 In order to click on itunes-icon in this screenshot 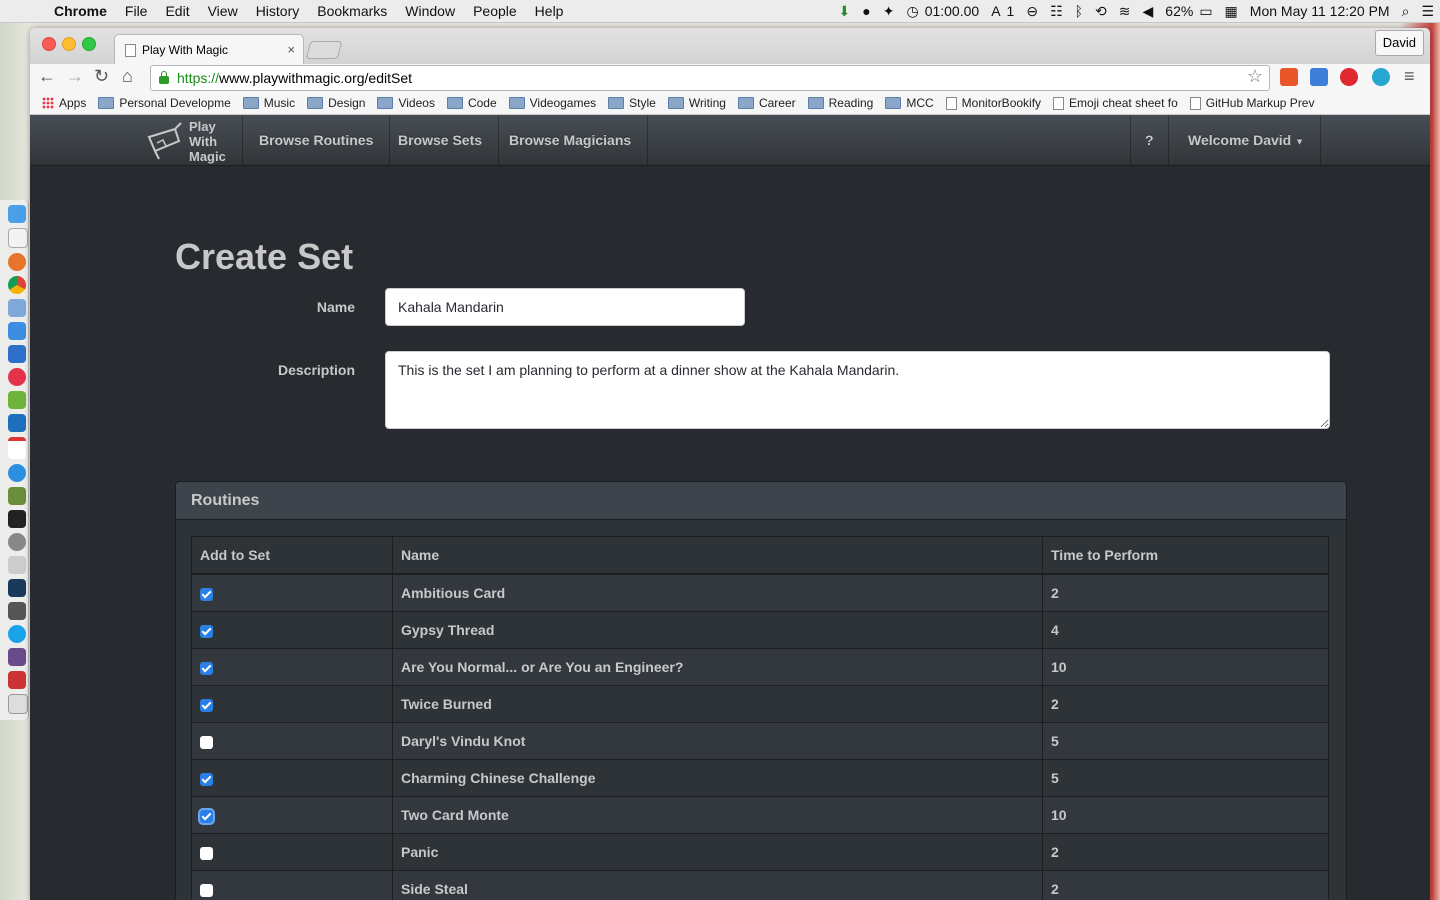, I will do `click(17, 377)`.